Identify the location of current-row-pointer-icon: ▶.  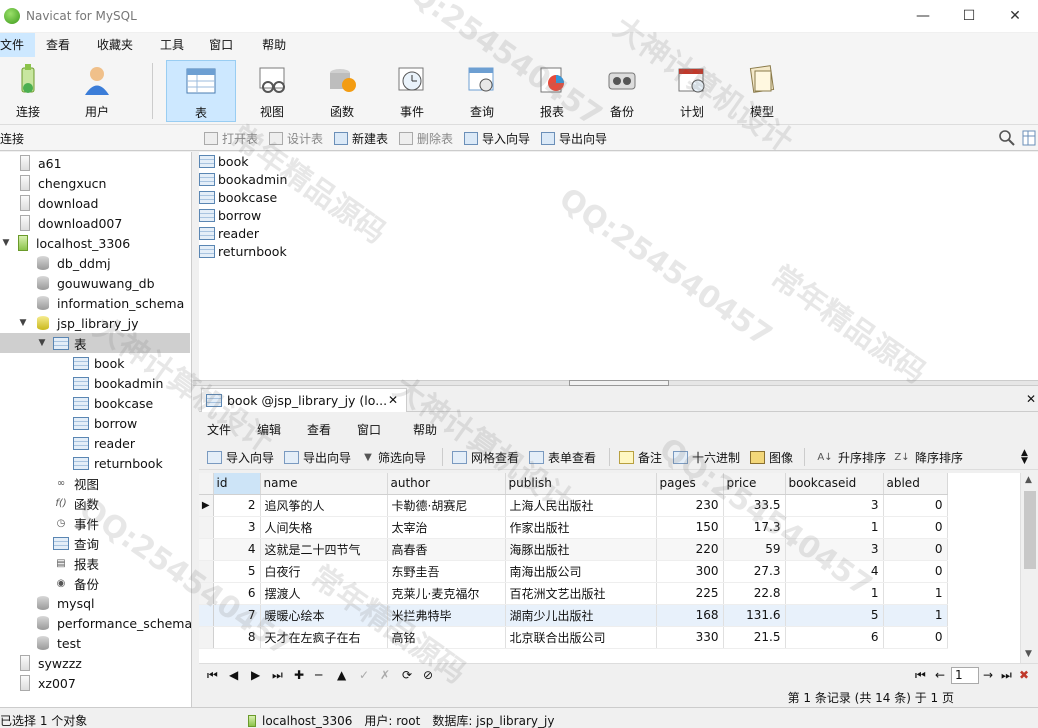
(206, 505).